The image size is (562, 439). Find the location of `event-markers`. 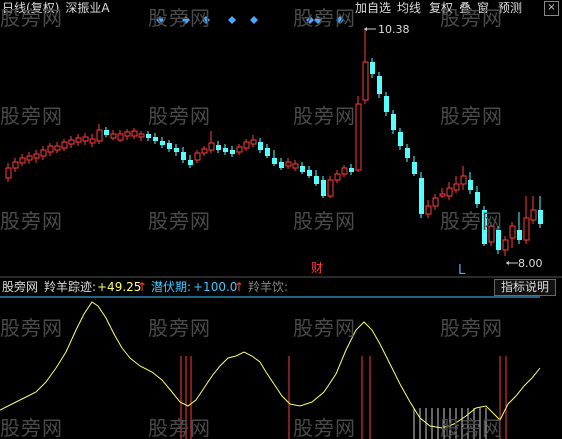

event-markers is located at coordinates (250, 20).